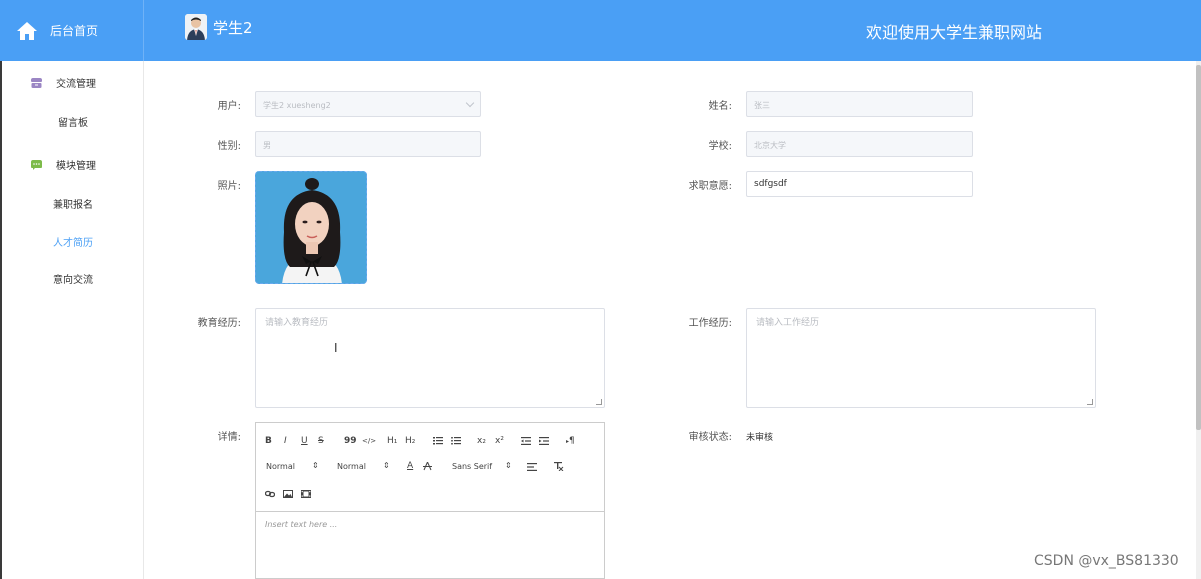 This screenshot has width=1201, height=579. I want to click on page-scrollbar, so click(1198, 320).